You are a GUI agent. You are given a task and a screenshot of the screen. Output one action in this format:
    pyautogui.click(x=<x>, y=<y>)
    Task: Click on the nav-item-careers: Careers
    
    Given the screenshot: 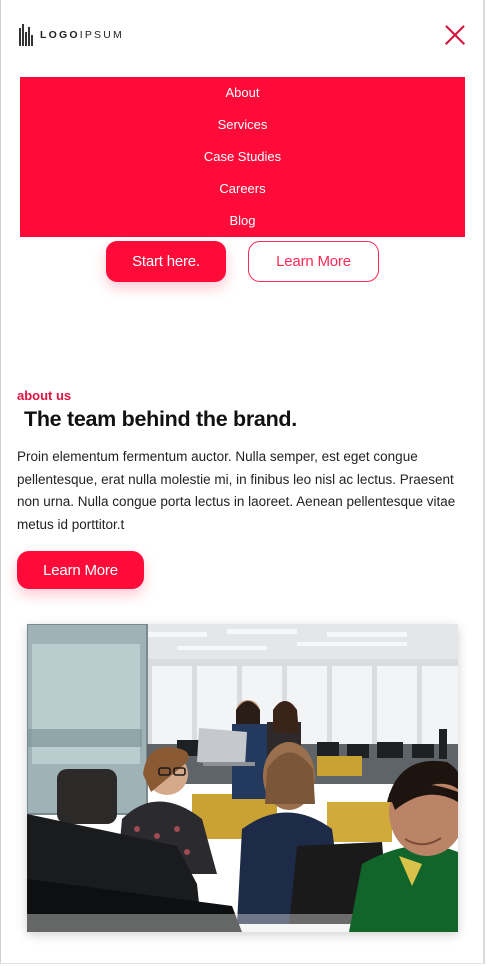 What is the action you would take?
    pyautogui.click(x=242, y=189)
    